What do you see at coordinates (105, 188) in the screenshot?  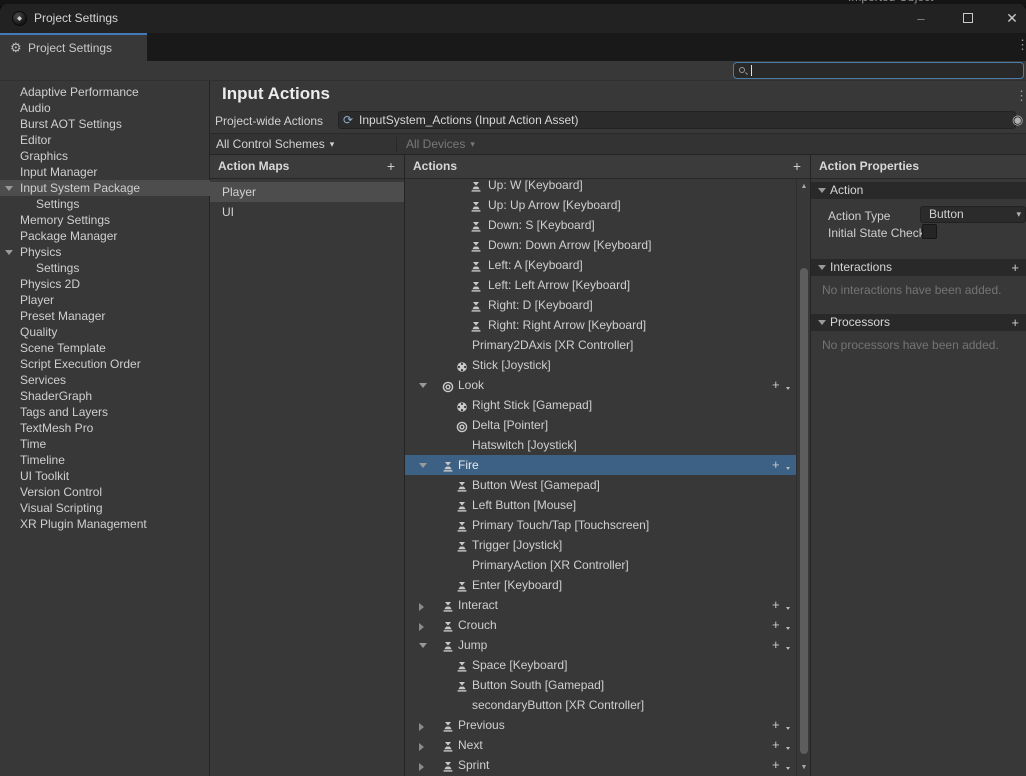 I see `sidebar-item-input-system-package: Input System Package` at bounding box center [105, 188].